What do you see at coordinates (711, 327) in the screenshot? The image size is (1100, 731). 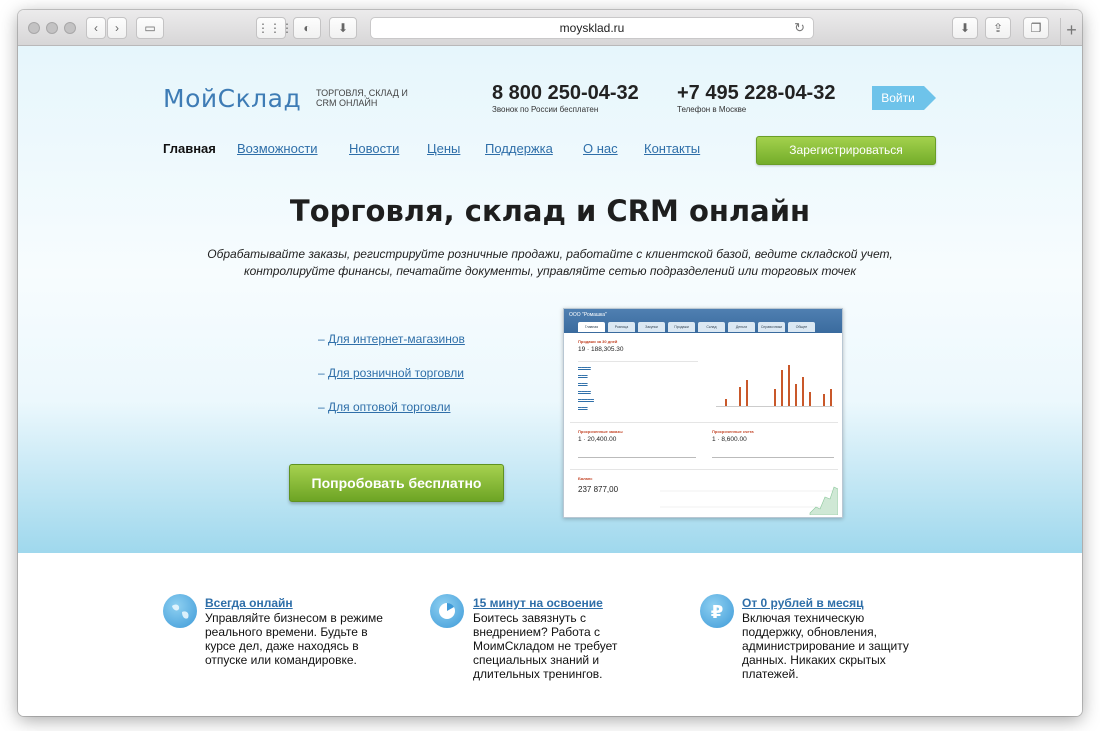 I see `dashboard-preview-tab: Склад` at bounding box center [711, 327].